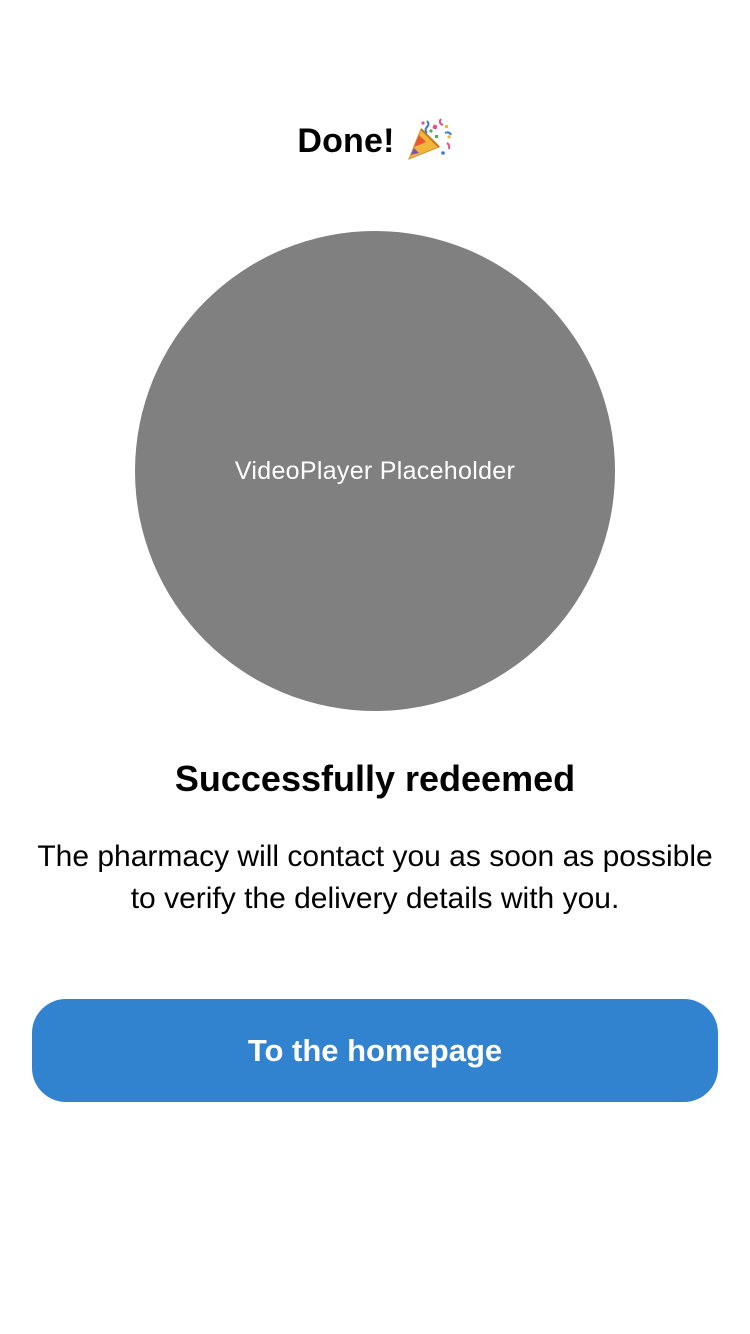 This screenshot has height=1334, width=750. I want to click on page-title: Done!, so click(346, 140).